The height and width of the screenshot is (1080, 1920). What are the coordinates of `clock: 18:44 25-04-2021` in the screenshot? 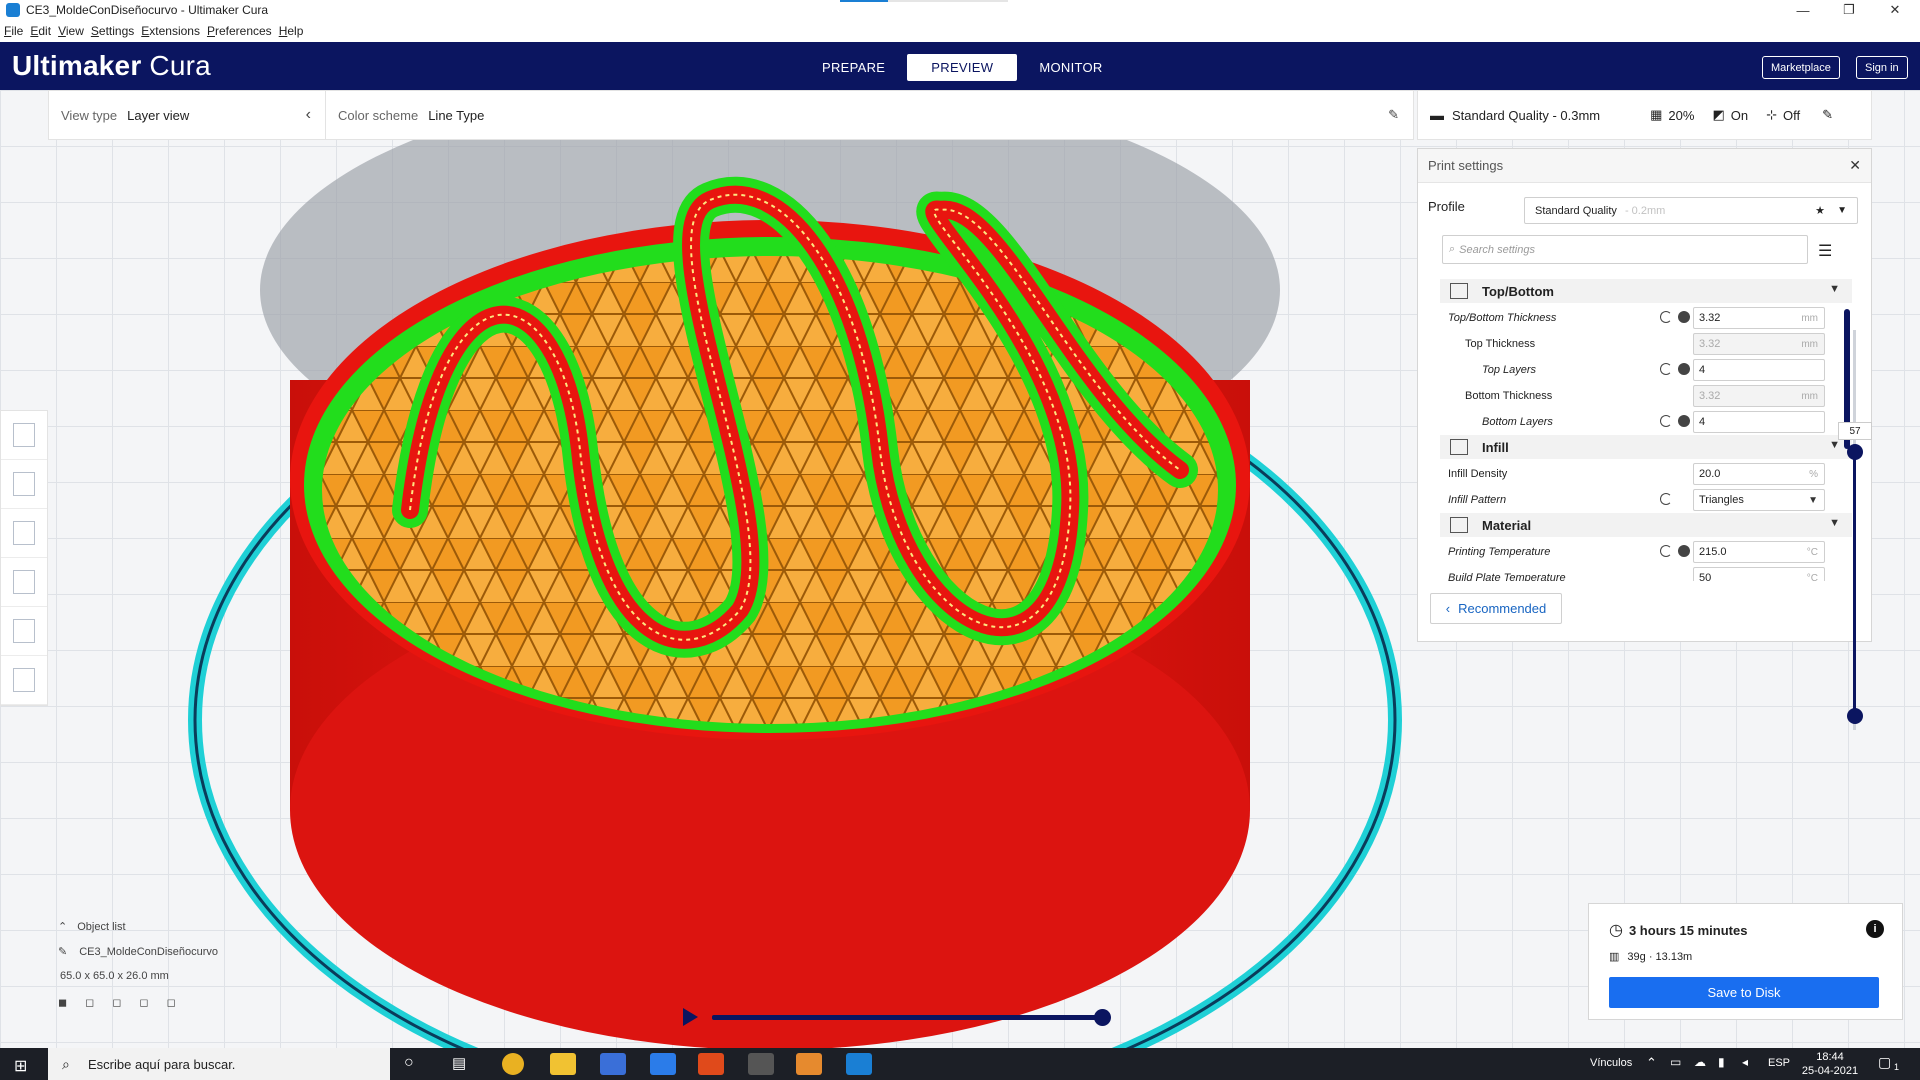 It's located at (1830, 1064).